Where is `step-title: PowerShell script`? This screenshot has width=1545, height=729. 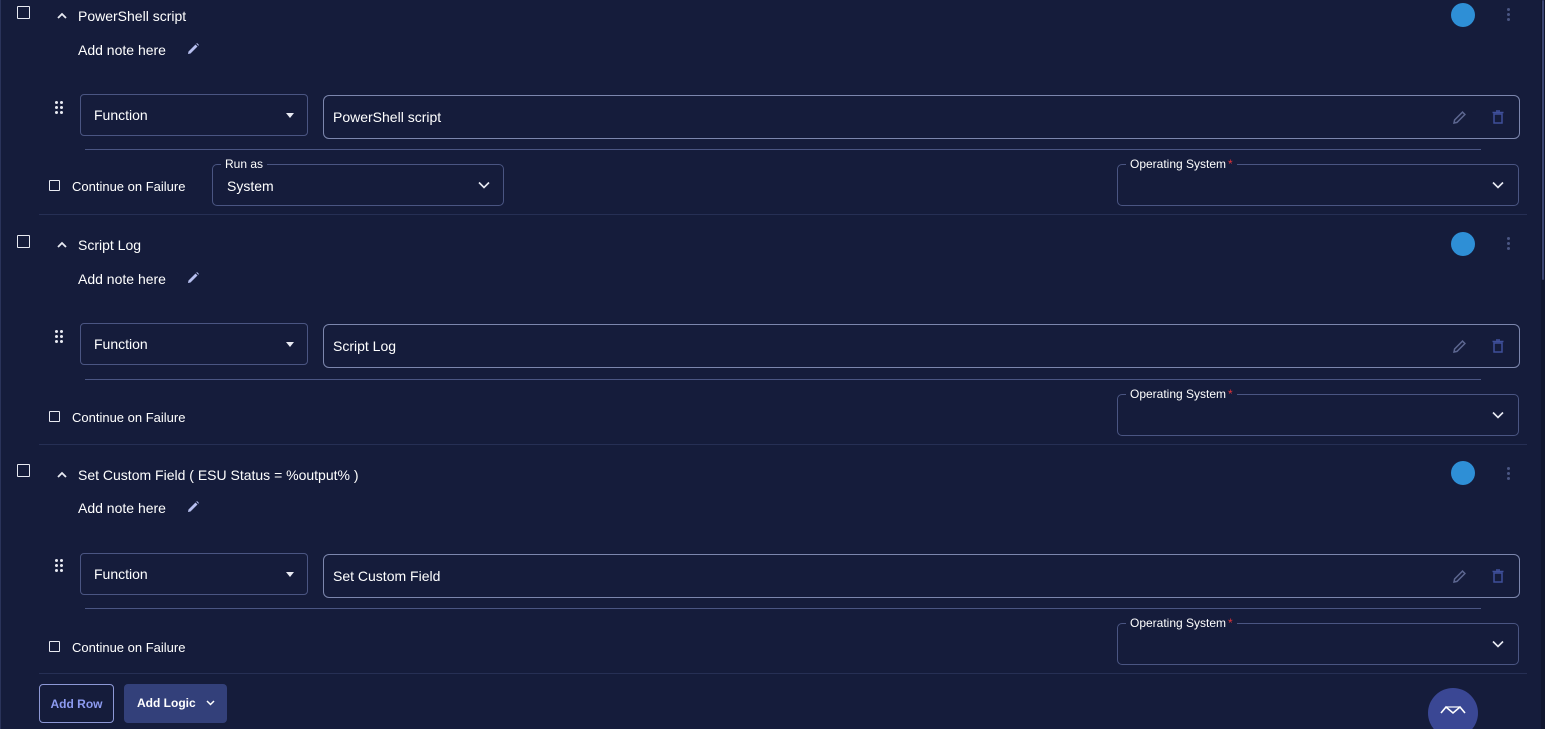
step-title: PowerShell script is located at coordinates (132, 16).